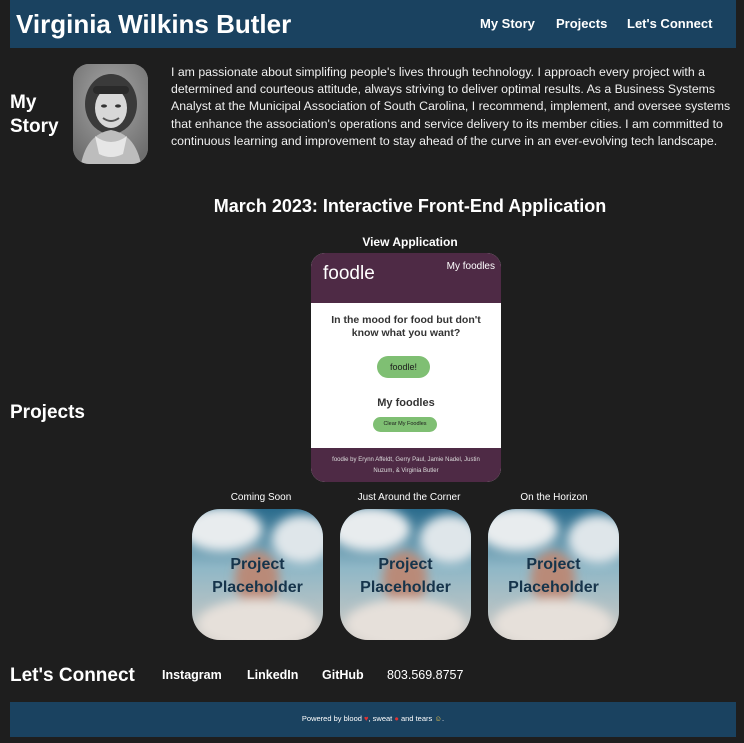 The width and height of the screenshot is (744, 743). I want to click on placeholder-caption: Just Around the Corner, so click(409, 497).